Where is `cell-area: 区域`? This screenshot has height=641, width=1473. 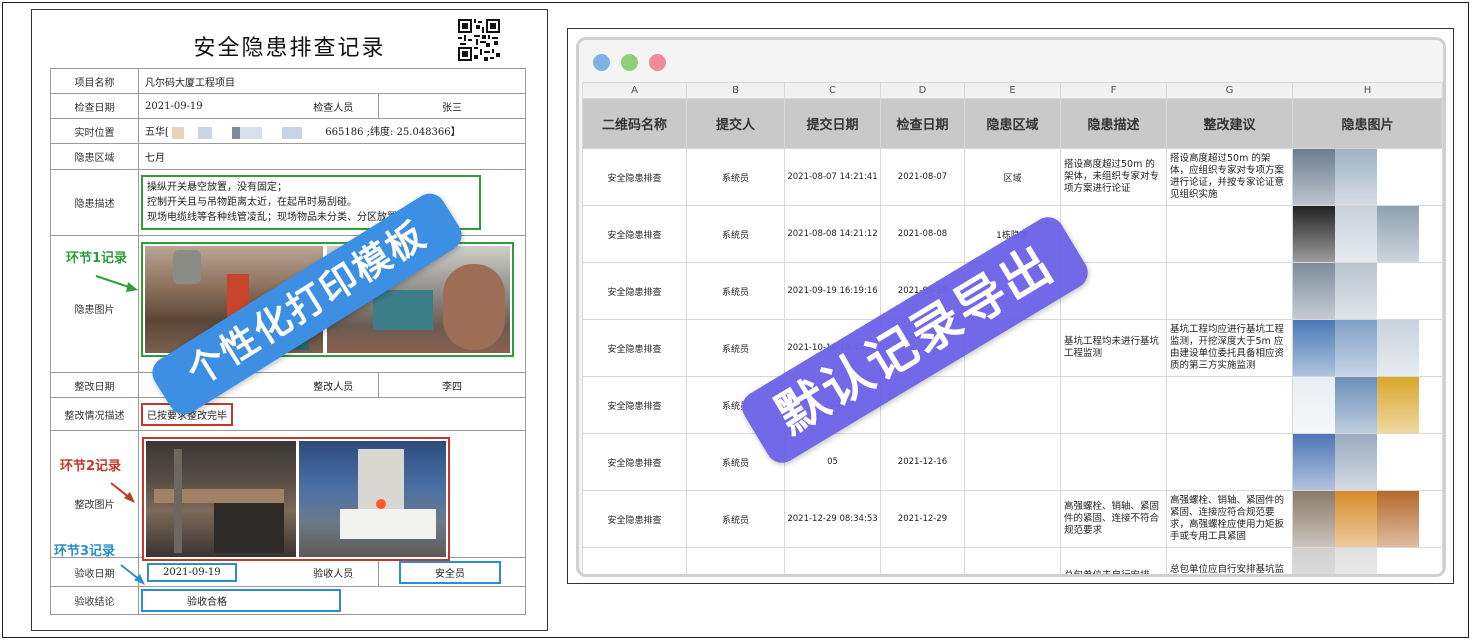
cell-area: 区域 is located at coordinates (1012, 177).